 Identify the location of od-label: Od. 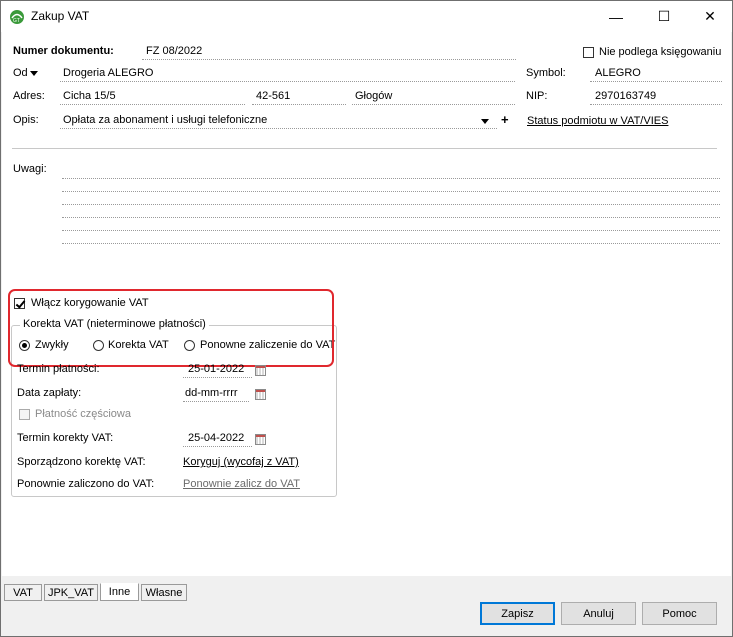
(20, 73).